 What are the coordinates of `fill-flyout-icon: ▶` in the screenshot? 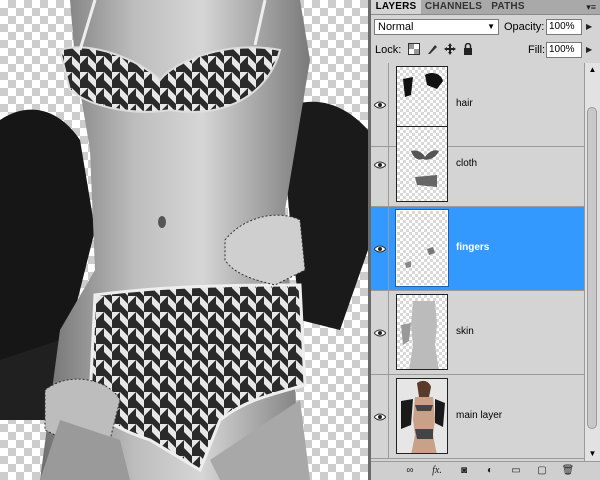 It's located at (589, 49).